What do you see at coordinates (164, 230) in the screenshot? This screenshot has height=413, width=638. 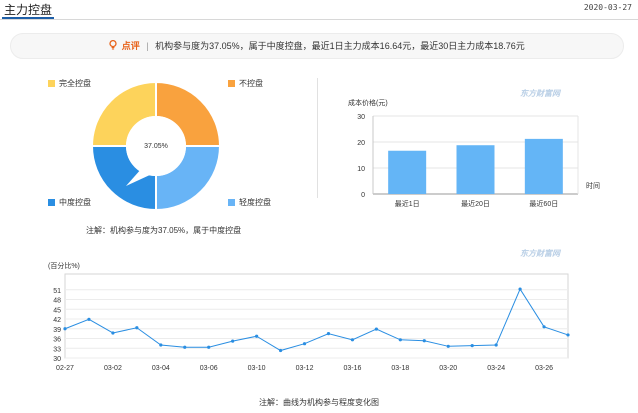 I see `donut-note: 注解：机构参与度为37.05%，属于中度控盘` at bounding box center [164, 230].